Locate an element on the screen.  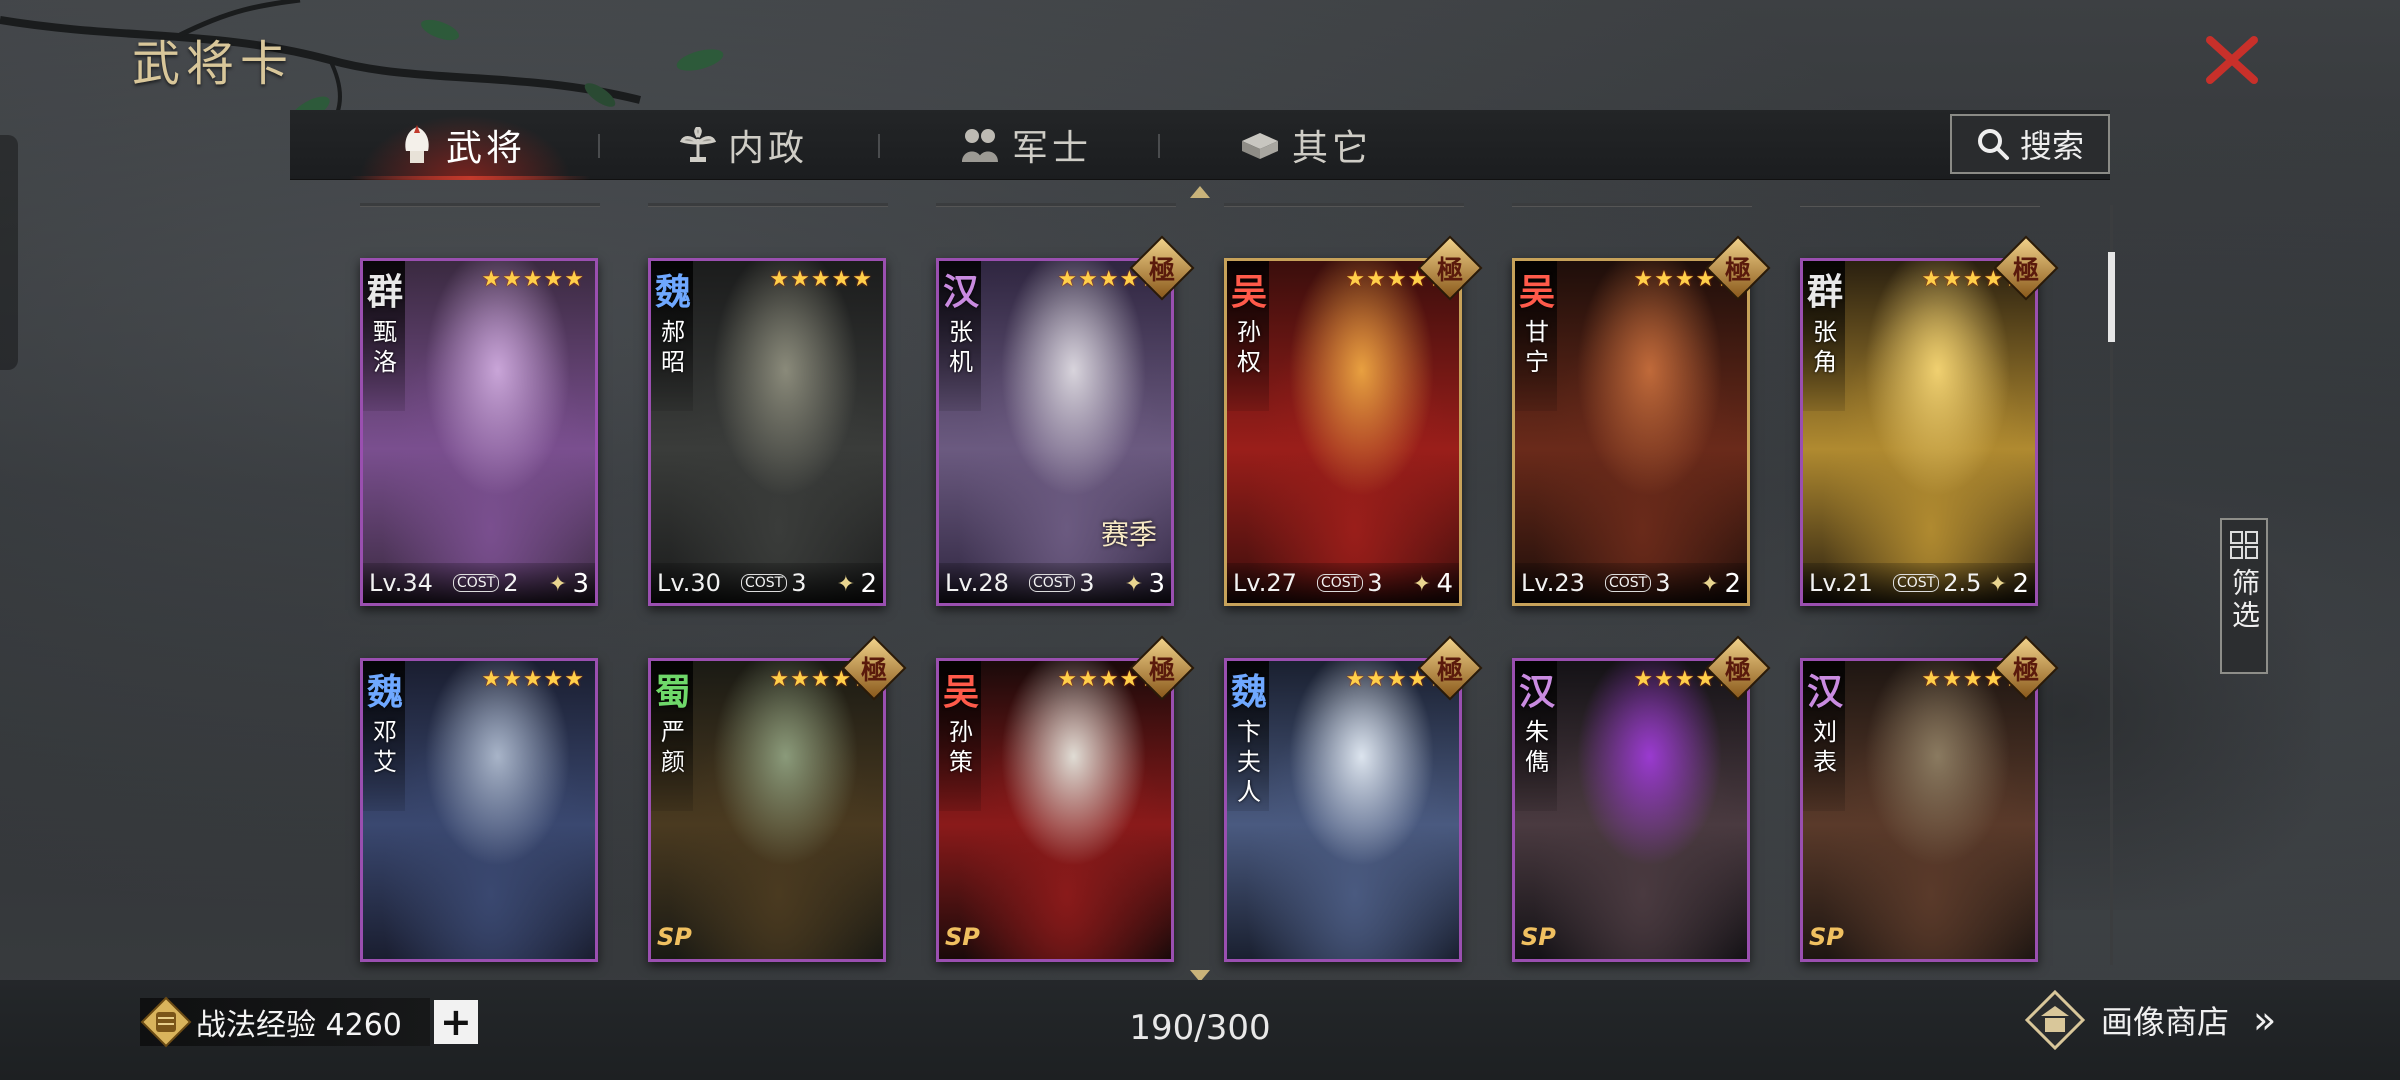
general-card: 吴 孙策 ★★★★★ 極 SP is located at coordinates (1065, 798).